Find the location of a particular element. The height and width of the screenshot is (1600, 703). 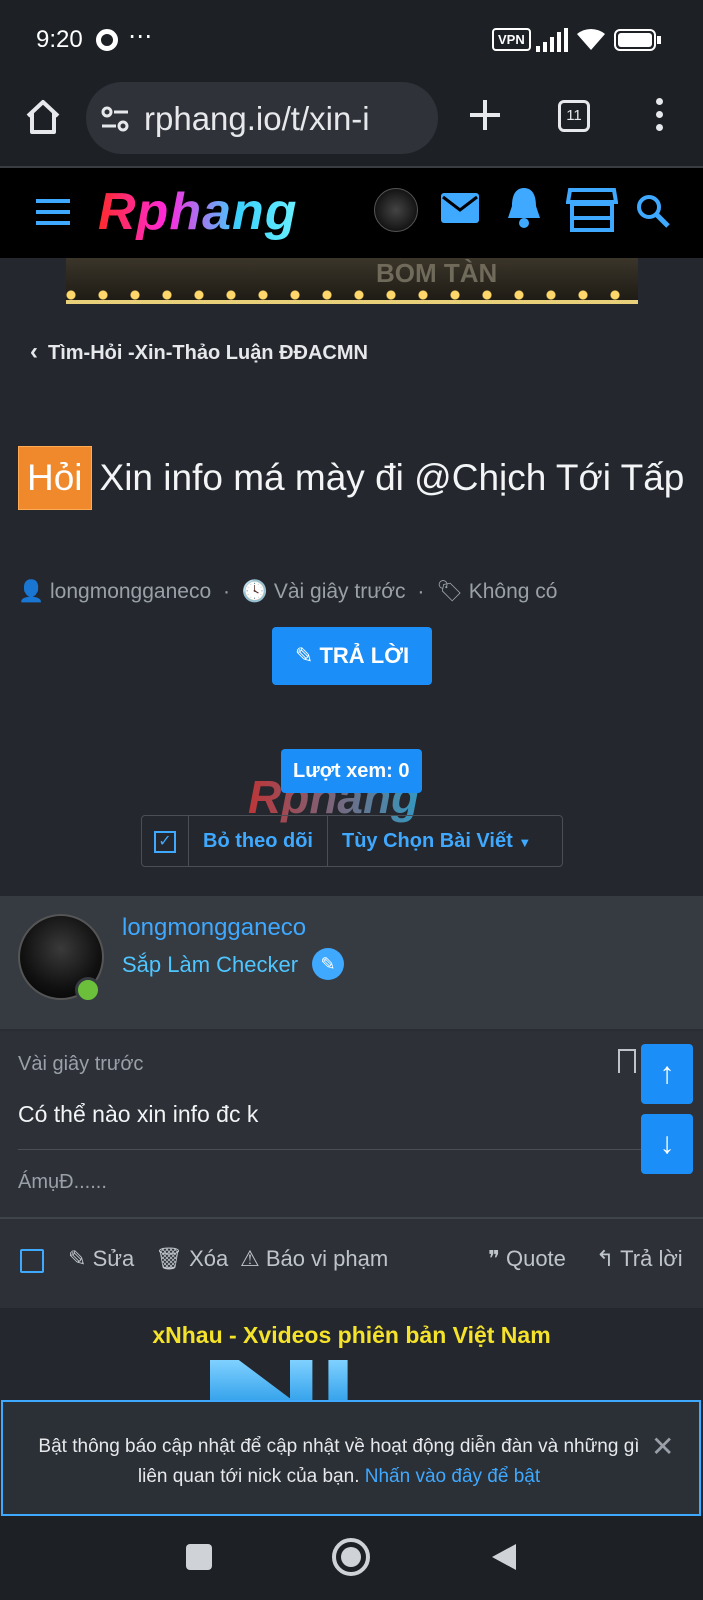

report-button: ⚠ Báo vi phạm is located at coordinates (314, 1259).